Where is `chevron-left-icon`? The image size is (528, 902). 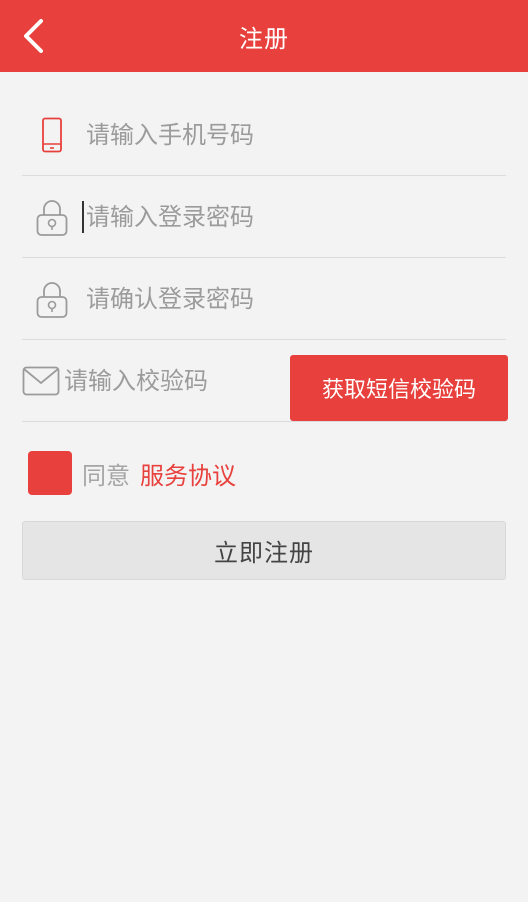
chevron-left-icon is located at coordinates (33, 36).